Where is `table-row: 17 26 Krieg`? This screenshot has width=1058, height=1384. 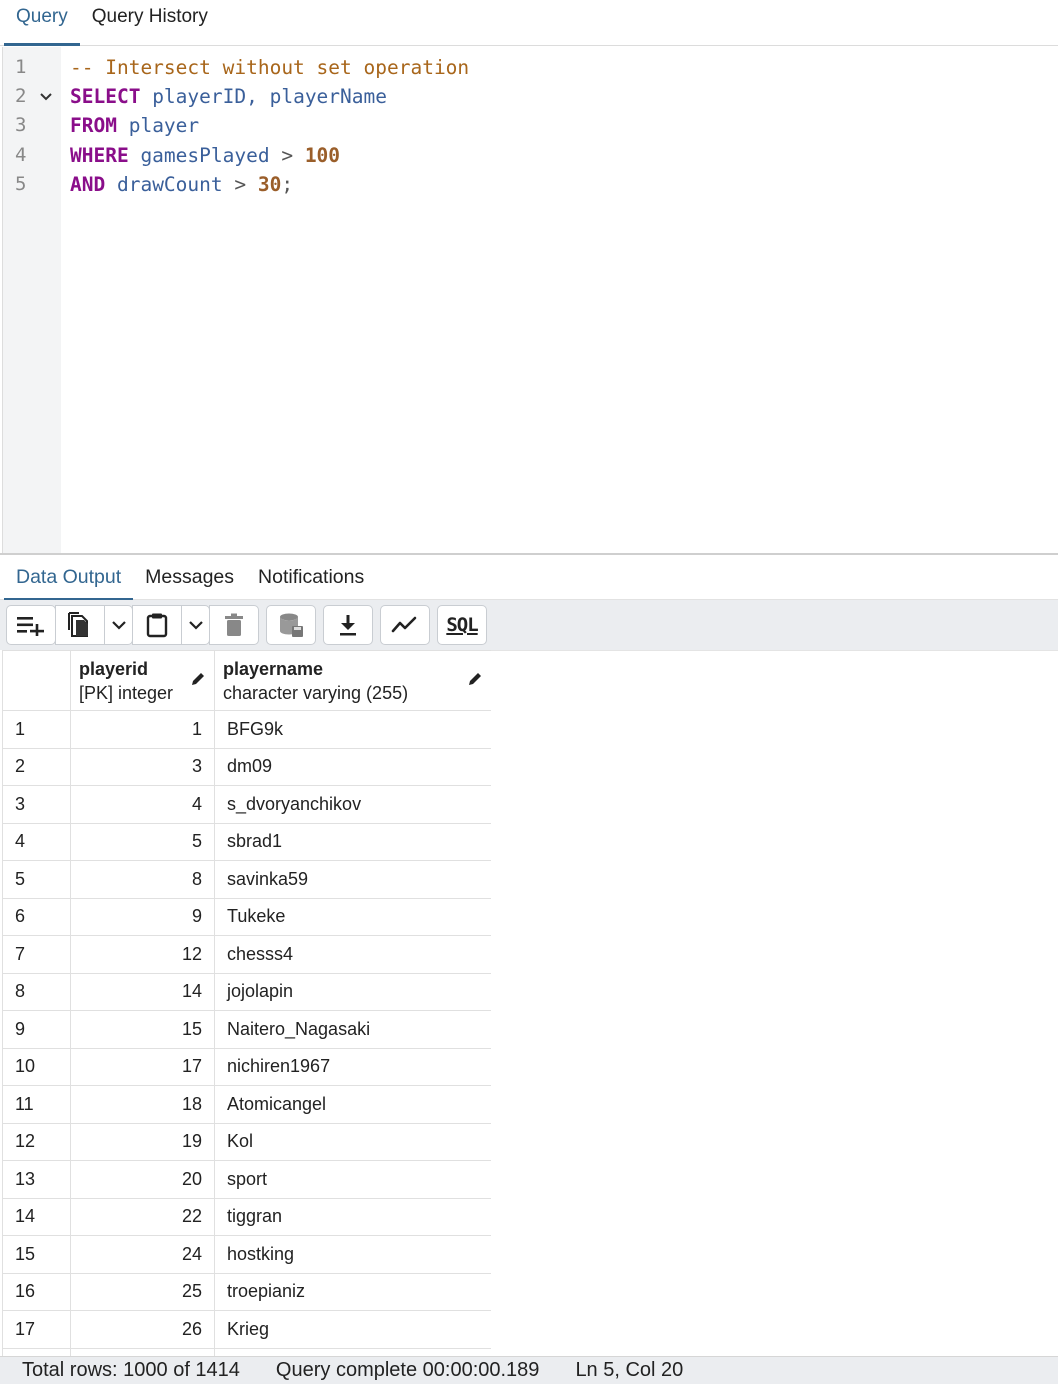 table-row: 17 26 Krieg is located at coordinates (246, 1329).